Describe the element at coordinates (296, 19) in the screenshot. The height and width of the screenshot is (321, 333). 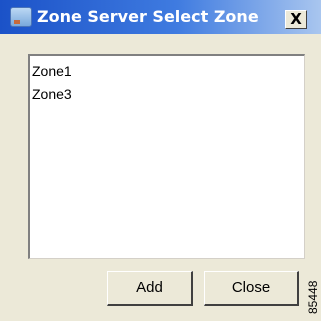
I see `close-icon: X` at that location.